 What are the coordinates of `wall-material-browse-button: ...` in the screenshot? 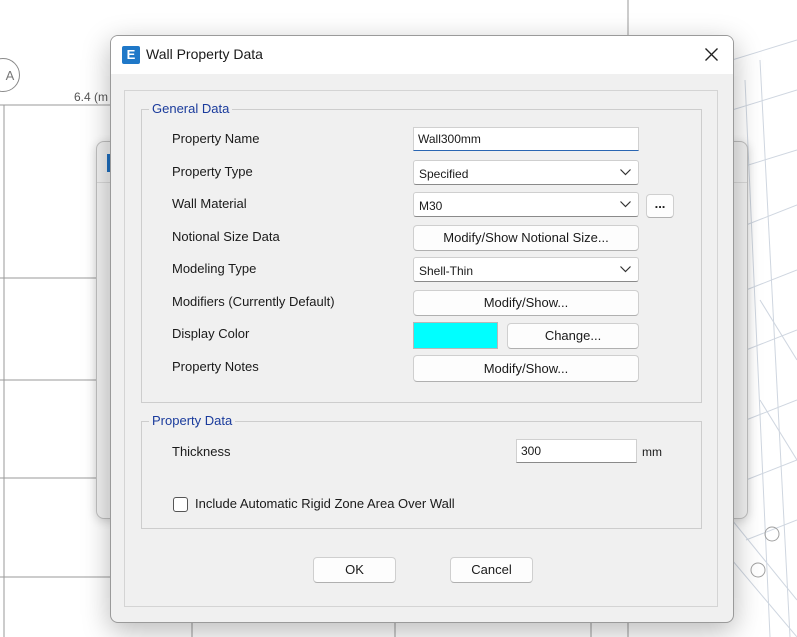 It's located at (660, 206).